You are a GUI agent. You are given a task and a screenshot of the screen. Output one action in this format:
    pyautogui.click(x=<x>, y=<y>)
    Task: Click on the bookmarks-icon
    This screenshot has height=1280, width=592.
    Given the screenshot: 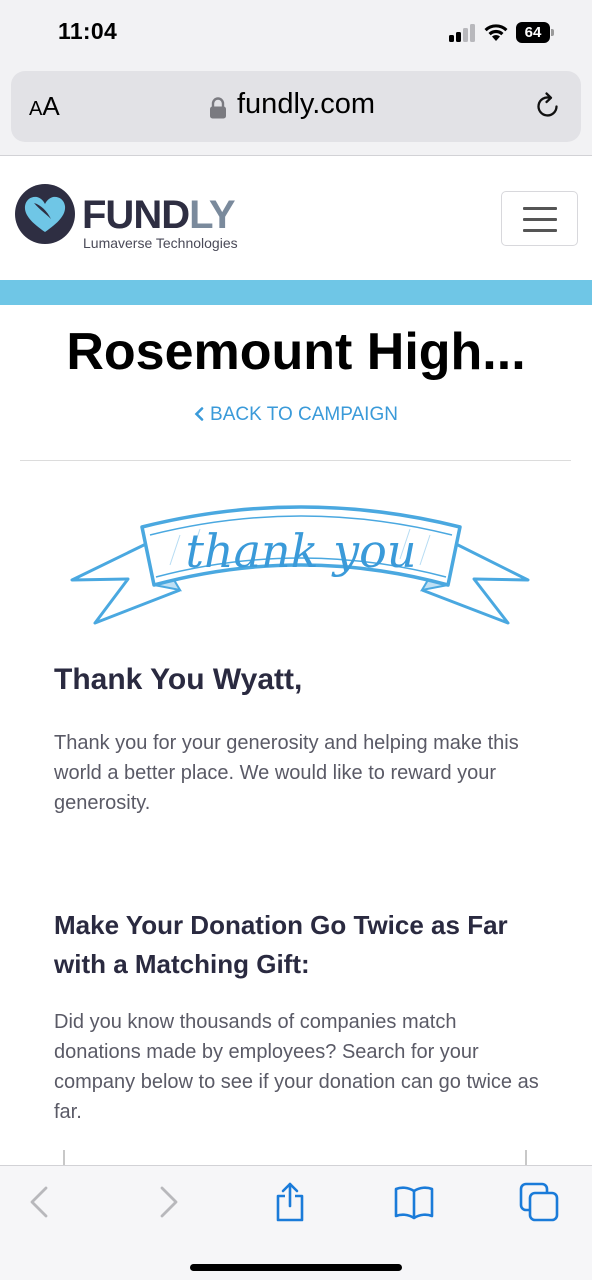 What is the action you would take?
    pyautogui.click(x=414, y=1202)
    